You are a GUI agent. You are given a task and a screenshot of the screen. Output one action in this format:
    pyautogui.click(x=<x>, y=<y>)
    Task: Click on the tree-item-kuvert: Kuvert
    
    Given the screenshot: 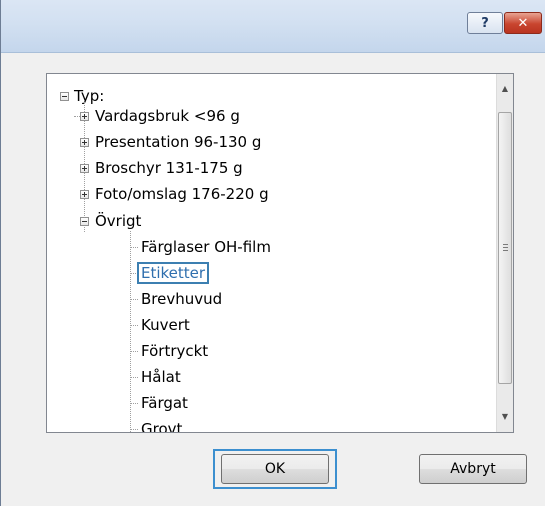 What is the action you would take?
    pyautogui.click(x=165, y=325)
    